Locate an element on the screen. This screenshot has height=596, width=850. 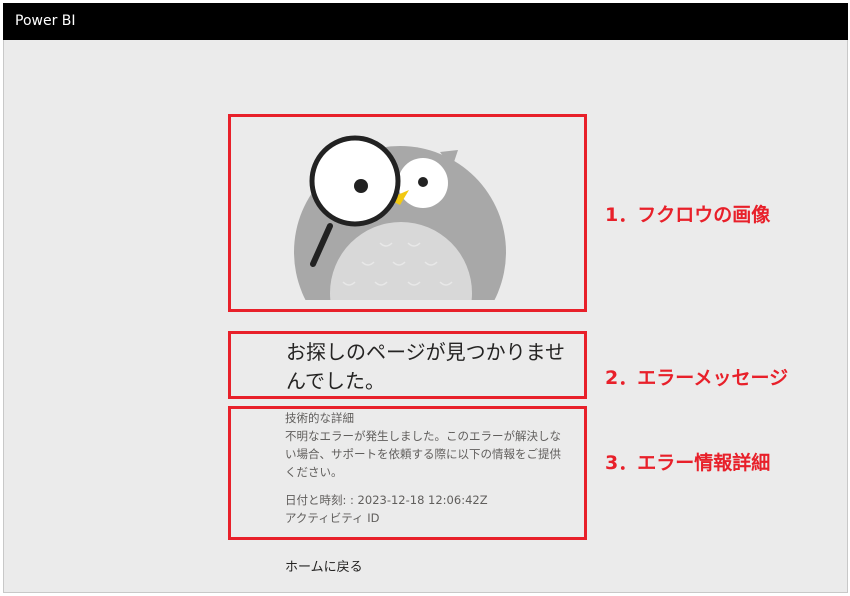
datetime: 日付と時刻: : 2023-12-18 12:06:42Z is located at coordinates (386, 500).